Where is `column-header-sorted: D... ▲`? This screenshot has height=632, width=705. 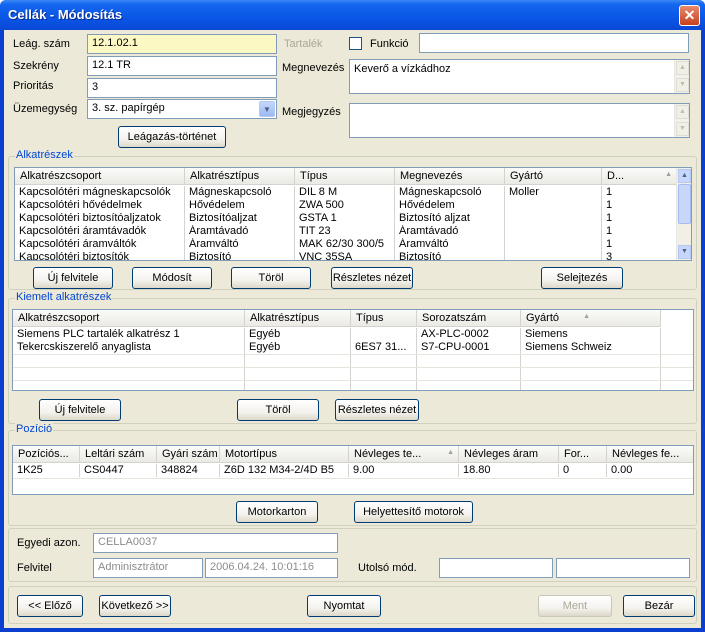 column-header-sorted: D... ▲ is located at coordinates (639, 176).